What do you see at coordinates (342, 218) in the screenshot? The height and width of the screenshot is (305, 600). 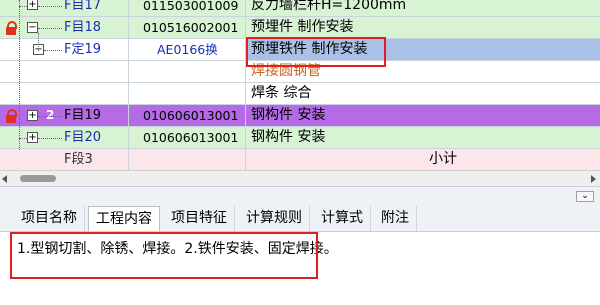 I see `tab-formula: 计算式` at bounding box center [342, 218].